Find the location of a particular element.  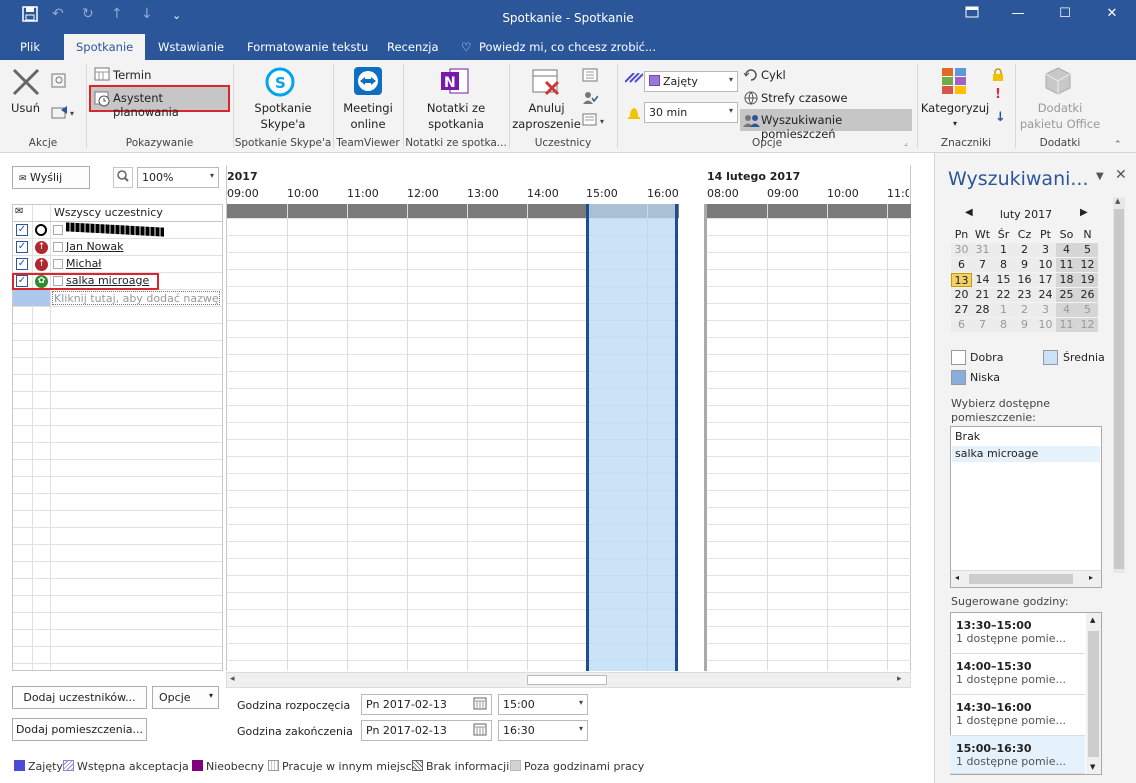

minimize-icon: — is located at coordinates (1018, 13).